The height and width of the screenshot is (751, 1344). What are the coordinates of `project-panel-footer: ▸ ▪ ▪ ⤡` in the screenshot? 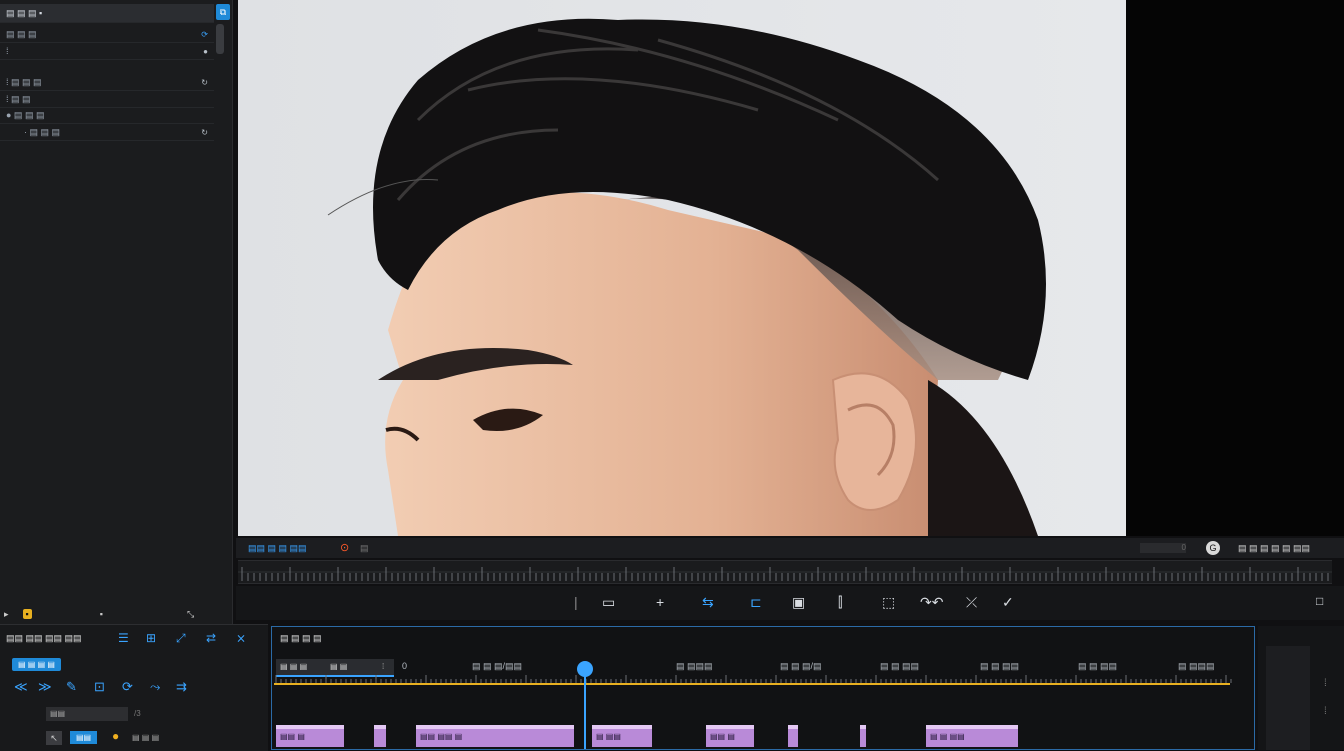 It's located at (116, 614).